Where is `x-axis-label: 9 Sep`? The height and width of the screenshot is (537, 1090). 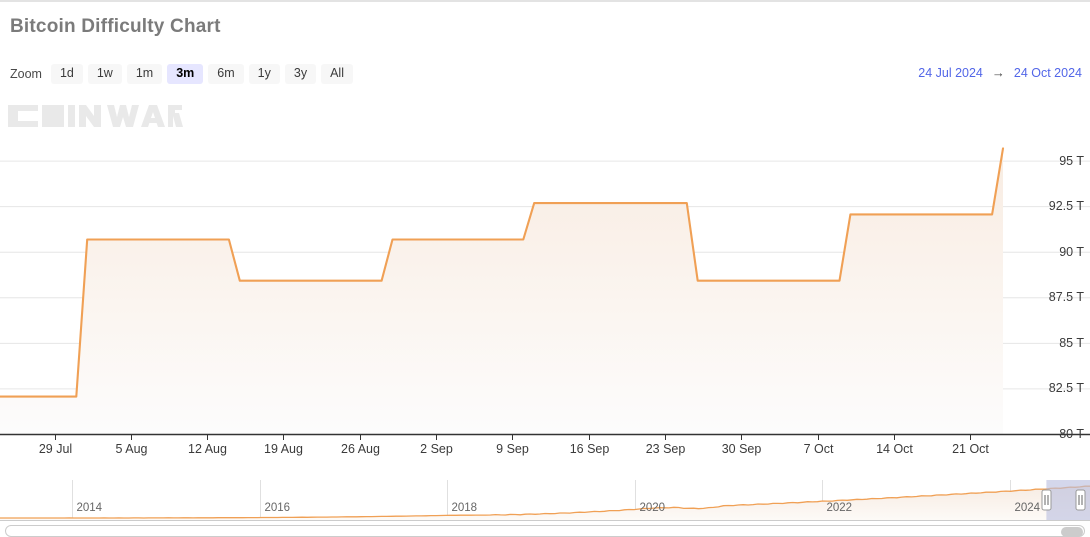 x-axis-label: 9 Sep is located at coordinates (512, 449).